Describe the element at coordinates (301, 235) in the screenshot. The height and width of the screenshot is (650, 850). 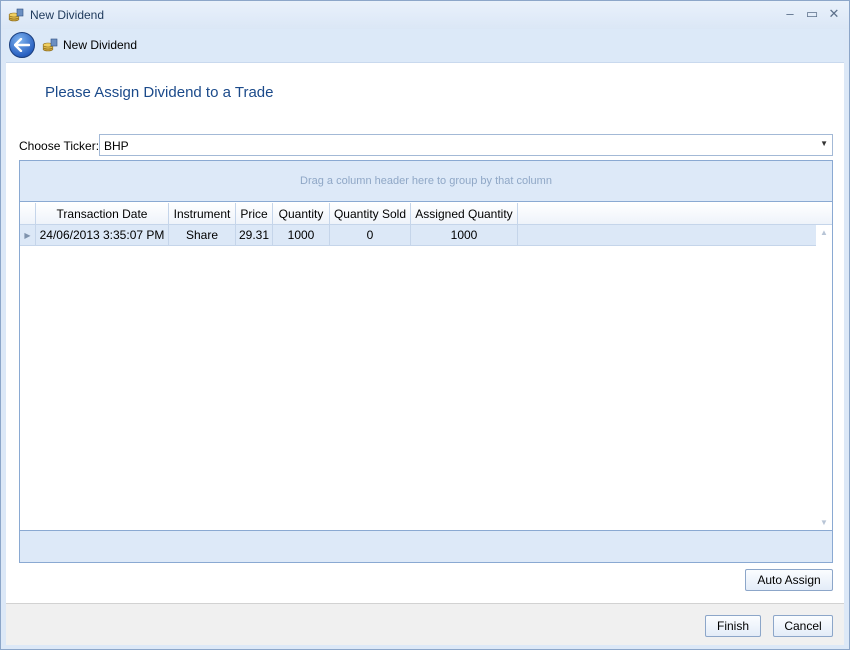
I see `cell-quantity: 1000` at that location.